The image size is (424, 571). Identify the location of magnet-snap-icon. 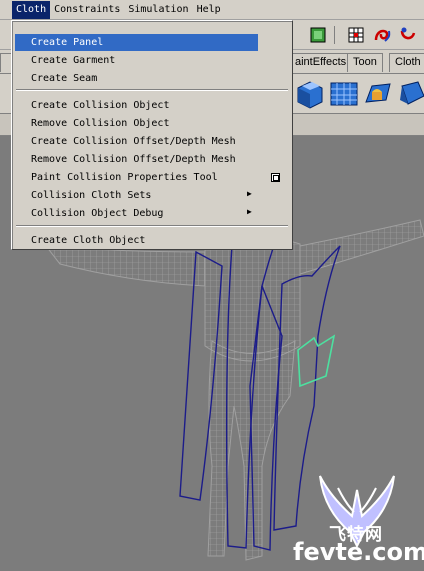
(318, 35).